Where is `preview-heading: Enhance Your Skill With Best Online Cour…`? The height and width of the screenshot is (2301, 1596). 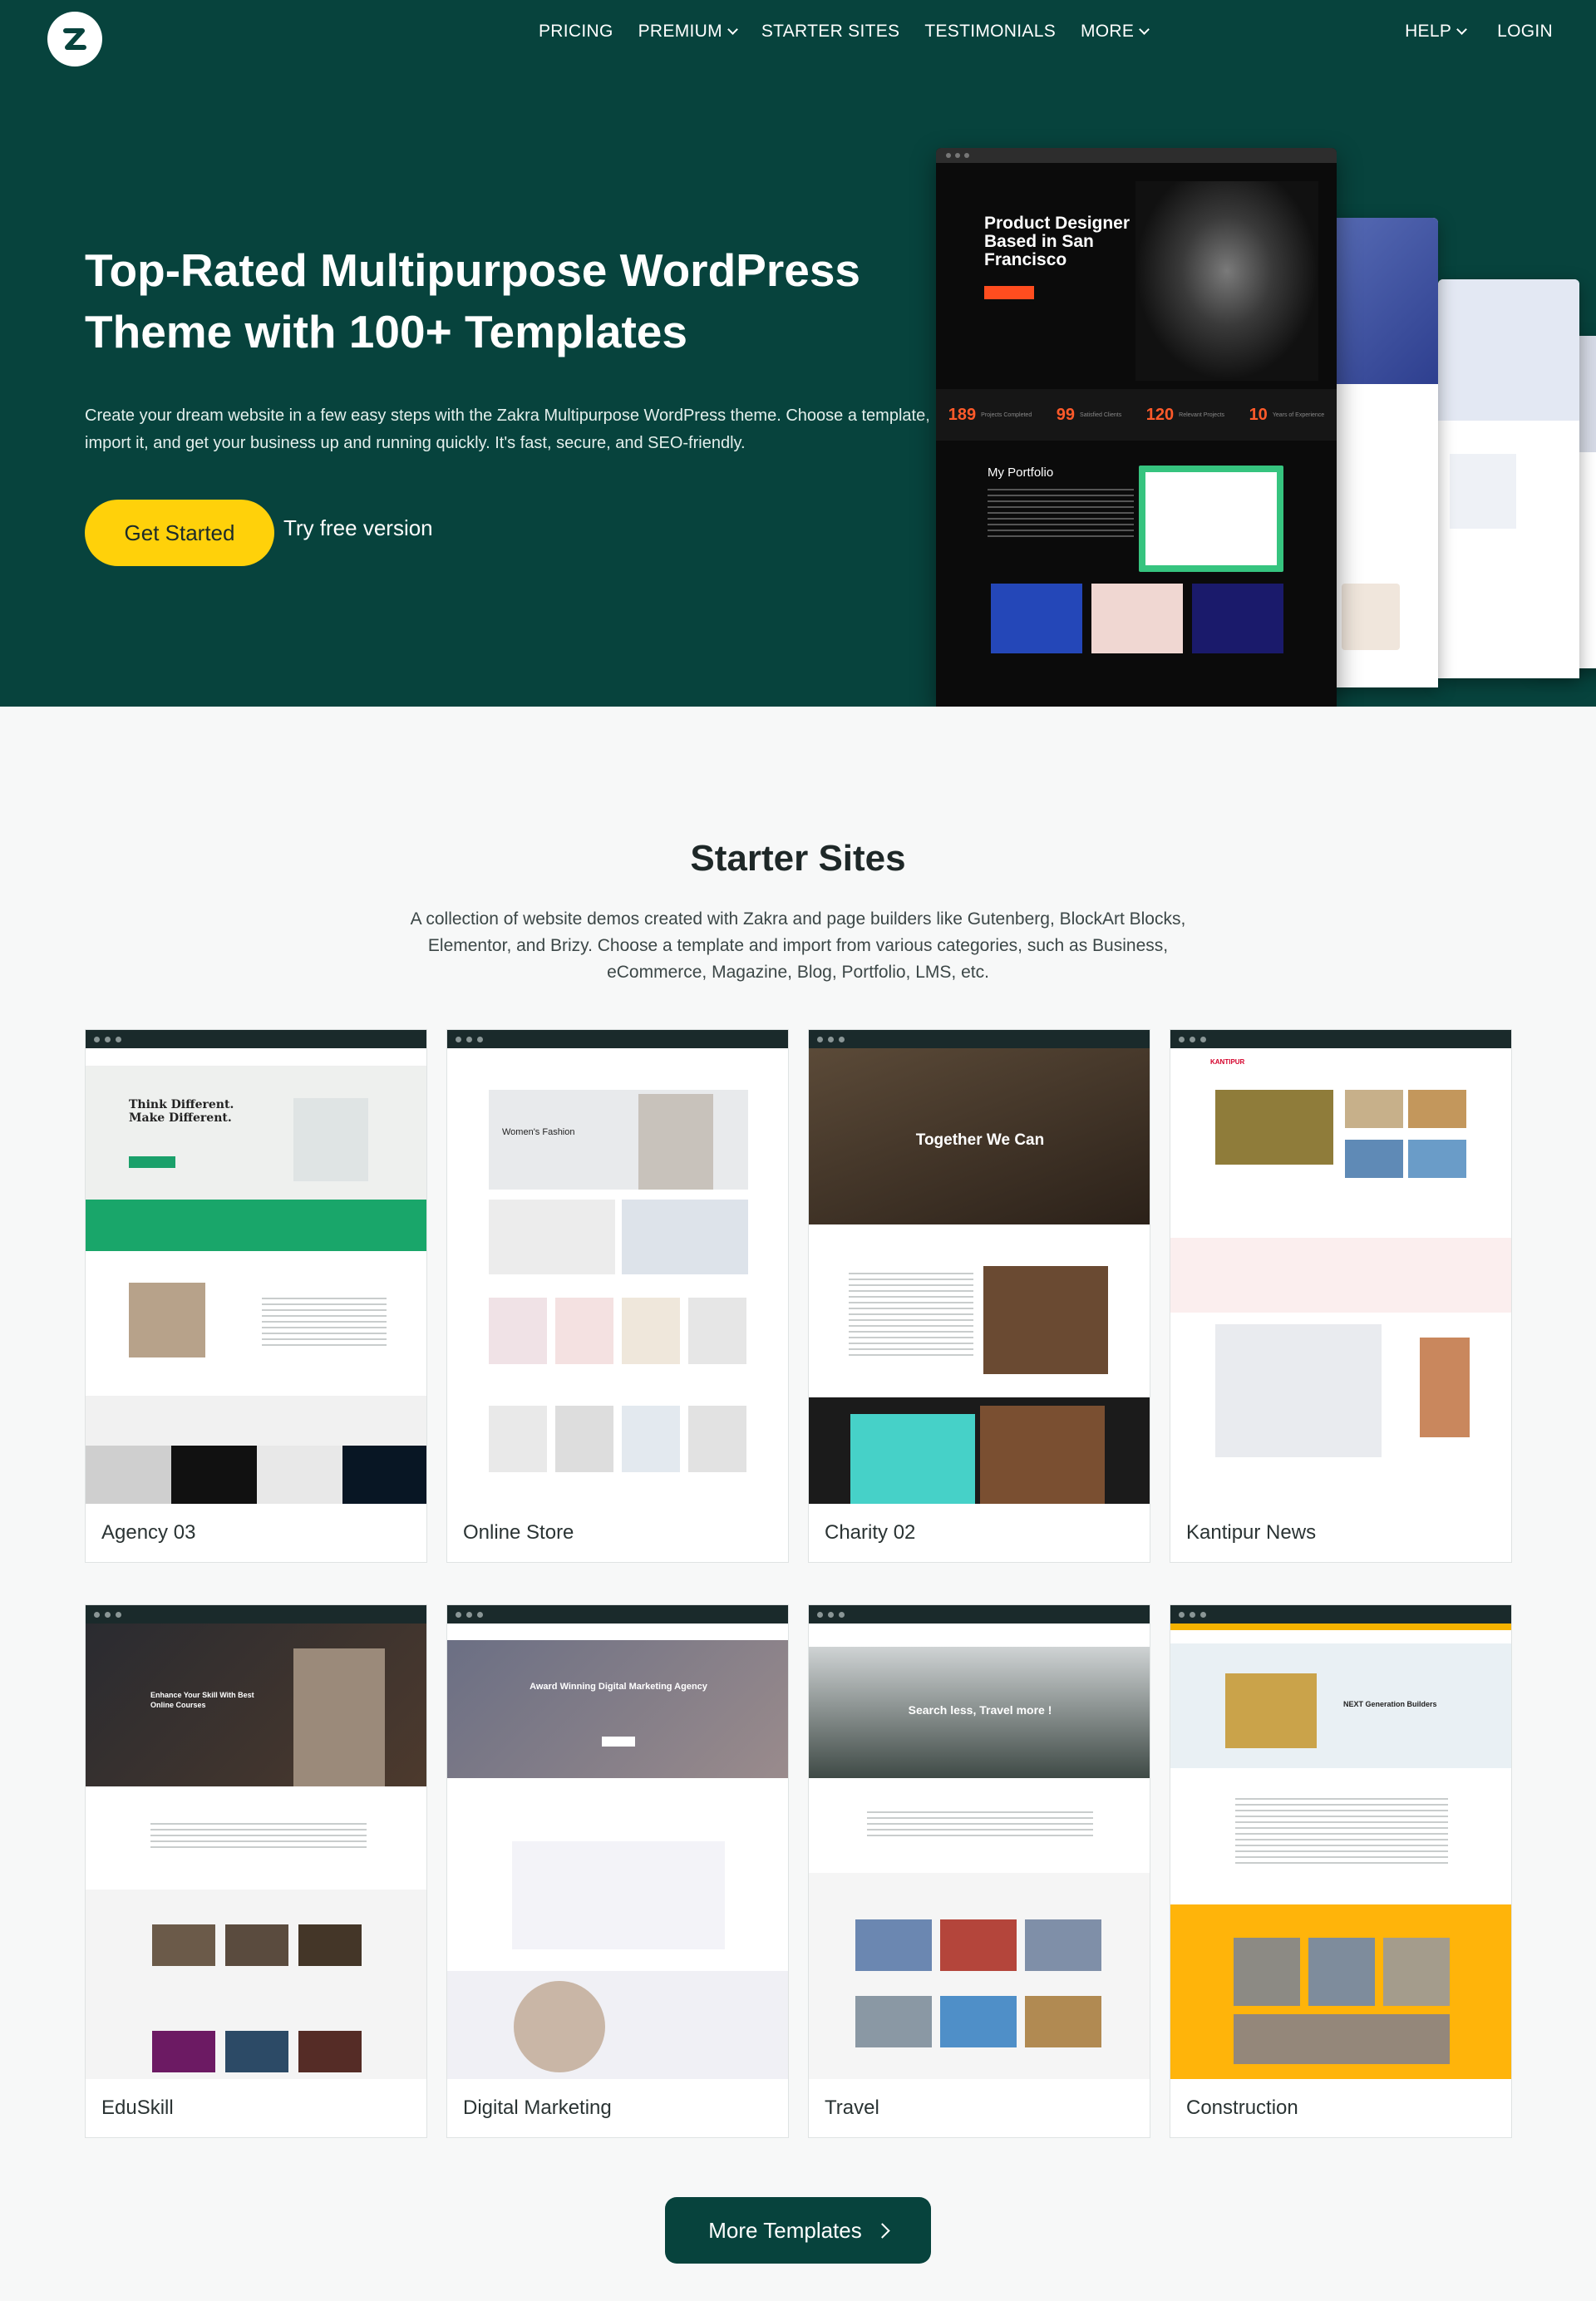
preview-heading: Enhance Your Skill With Best Online Cour… is located at coordinates (202, 1700).